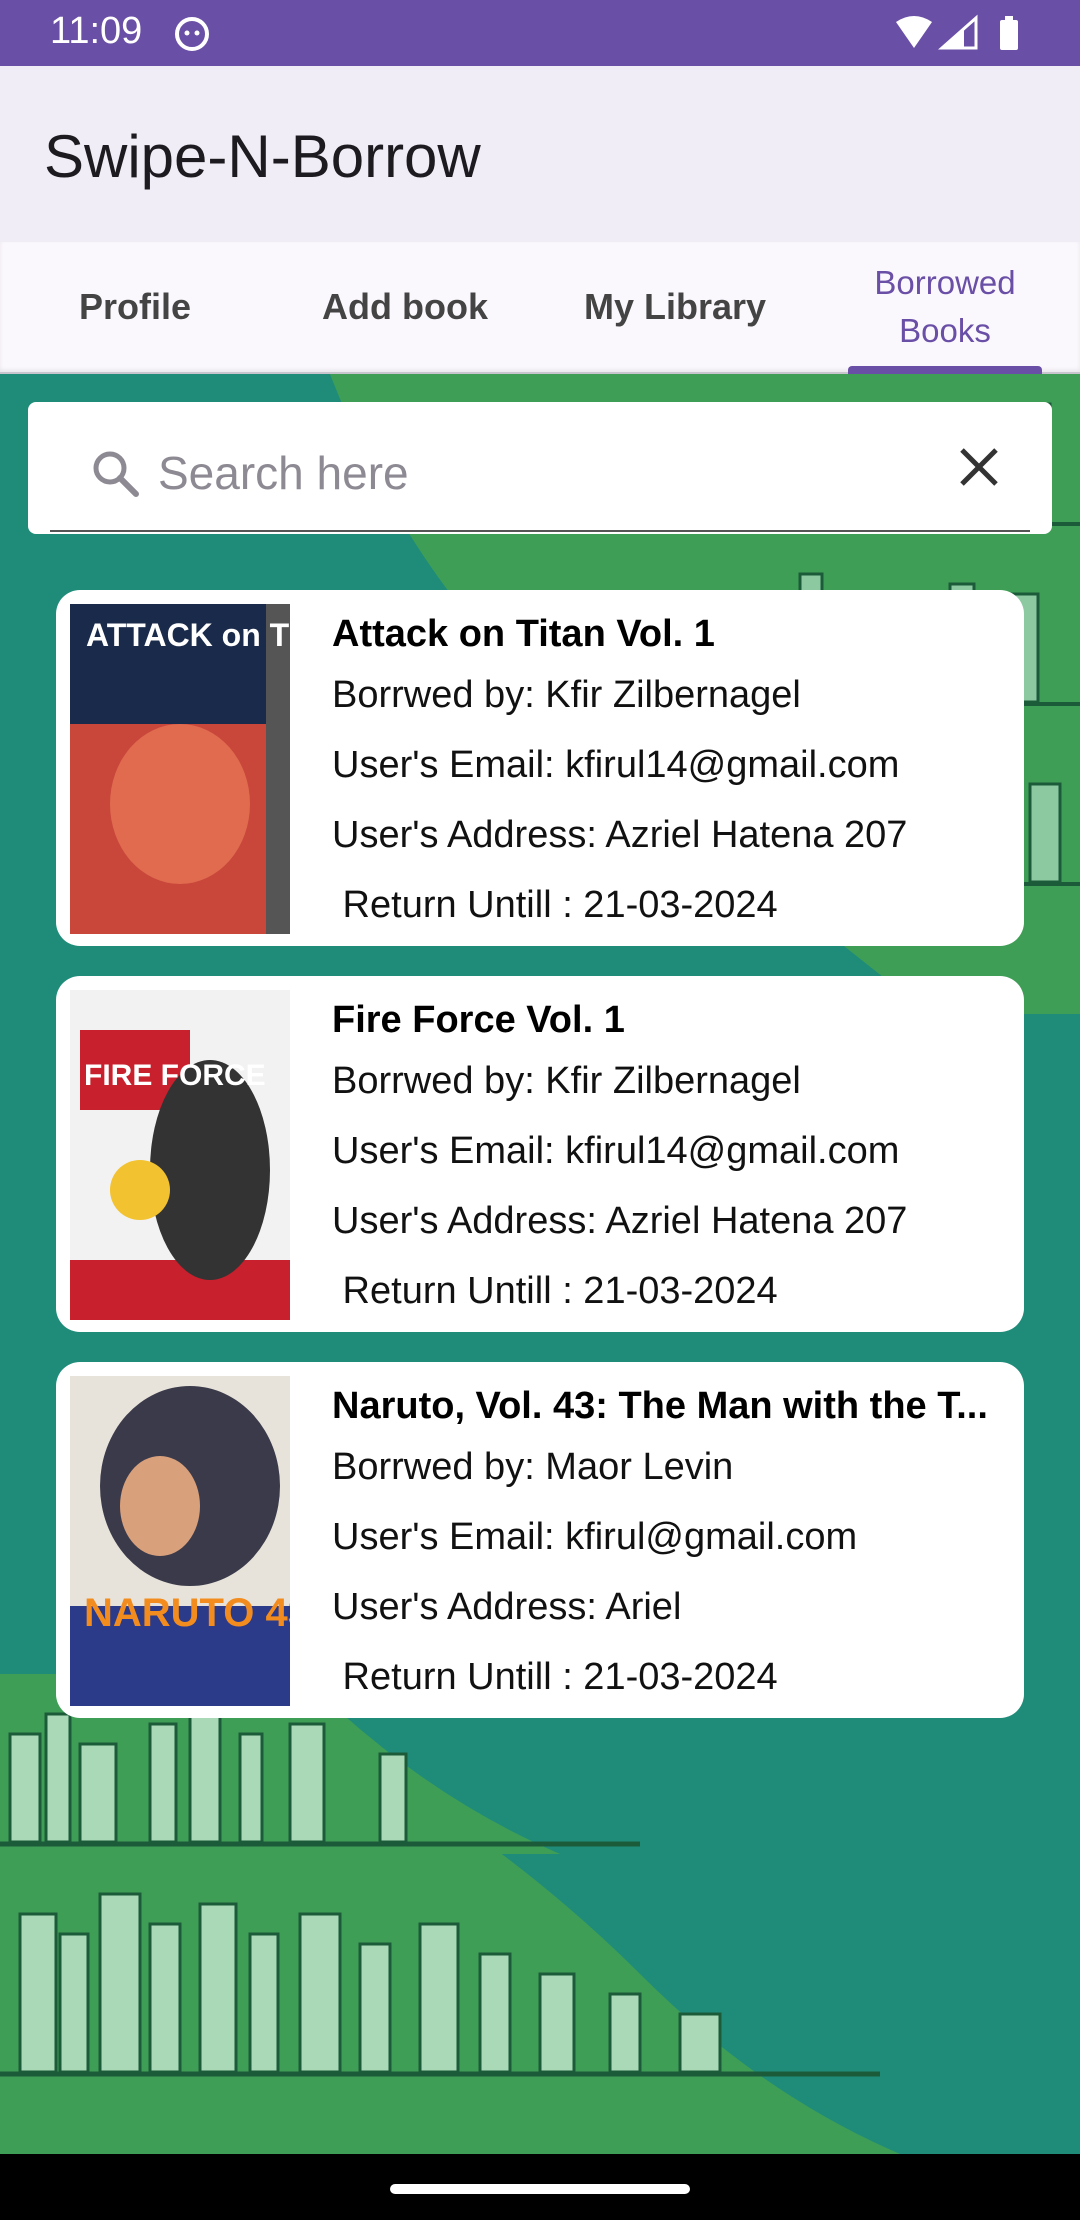  I want to click on status-bar: 11:09, so click(540, 33).